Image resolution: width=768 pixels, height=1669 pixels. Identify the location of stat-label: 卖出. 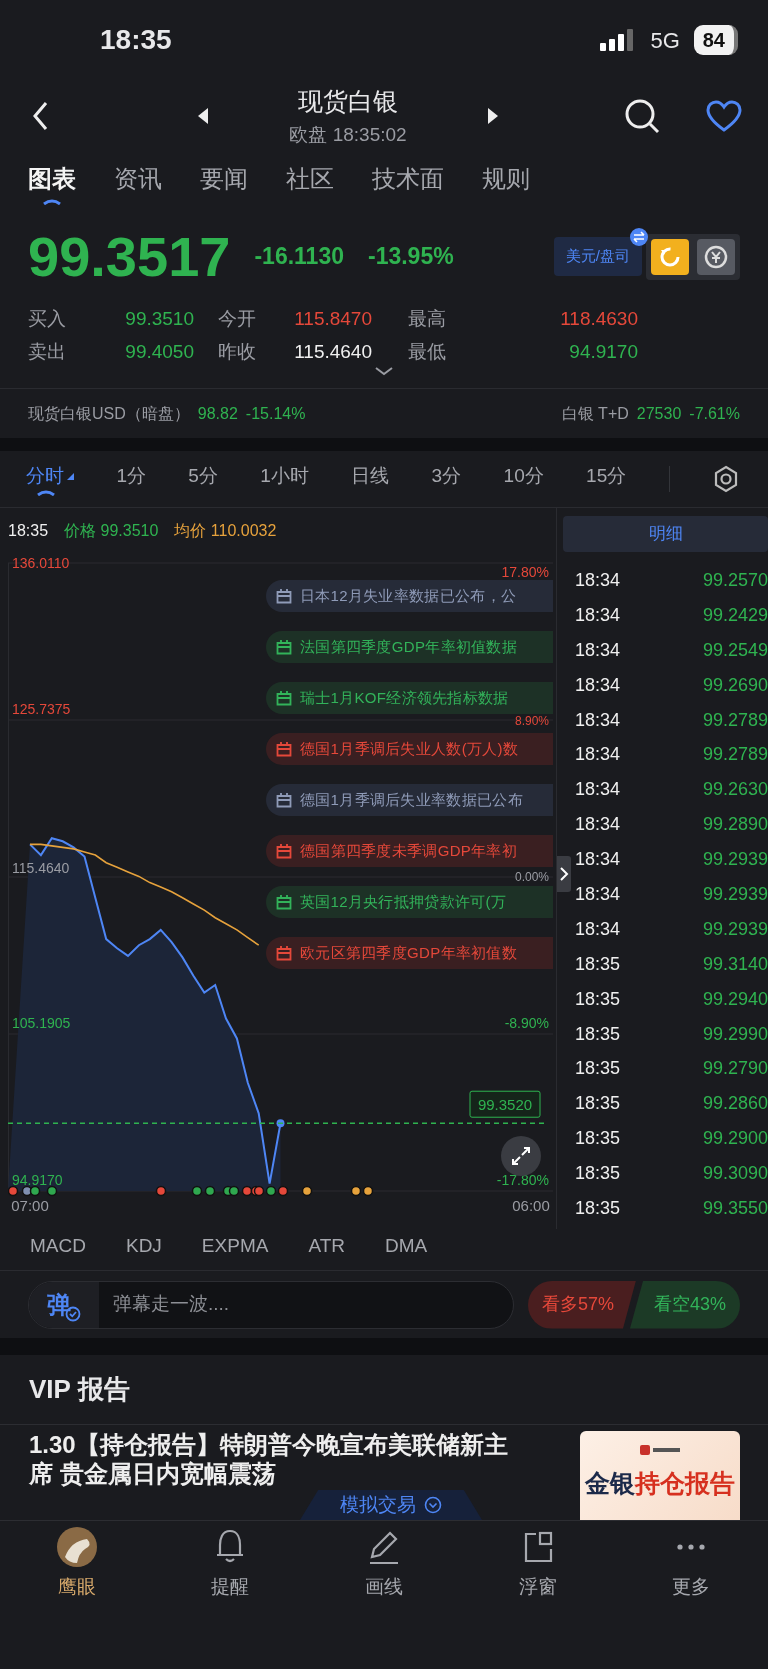
(47, 351).